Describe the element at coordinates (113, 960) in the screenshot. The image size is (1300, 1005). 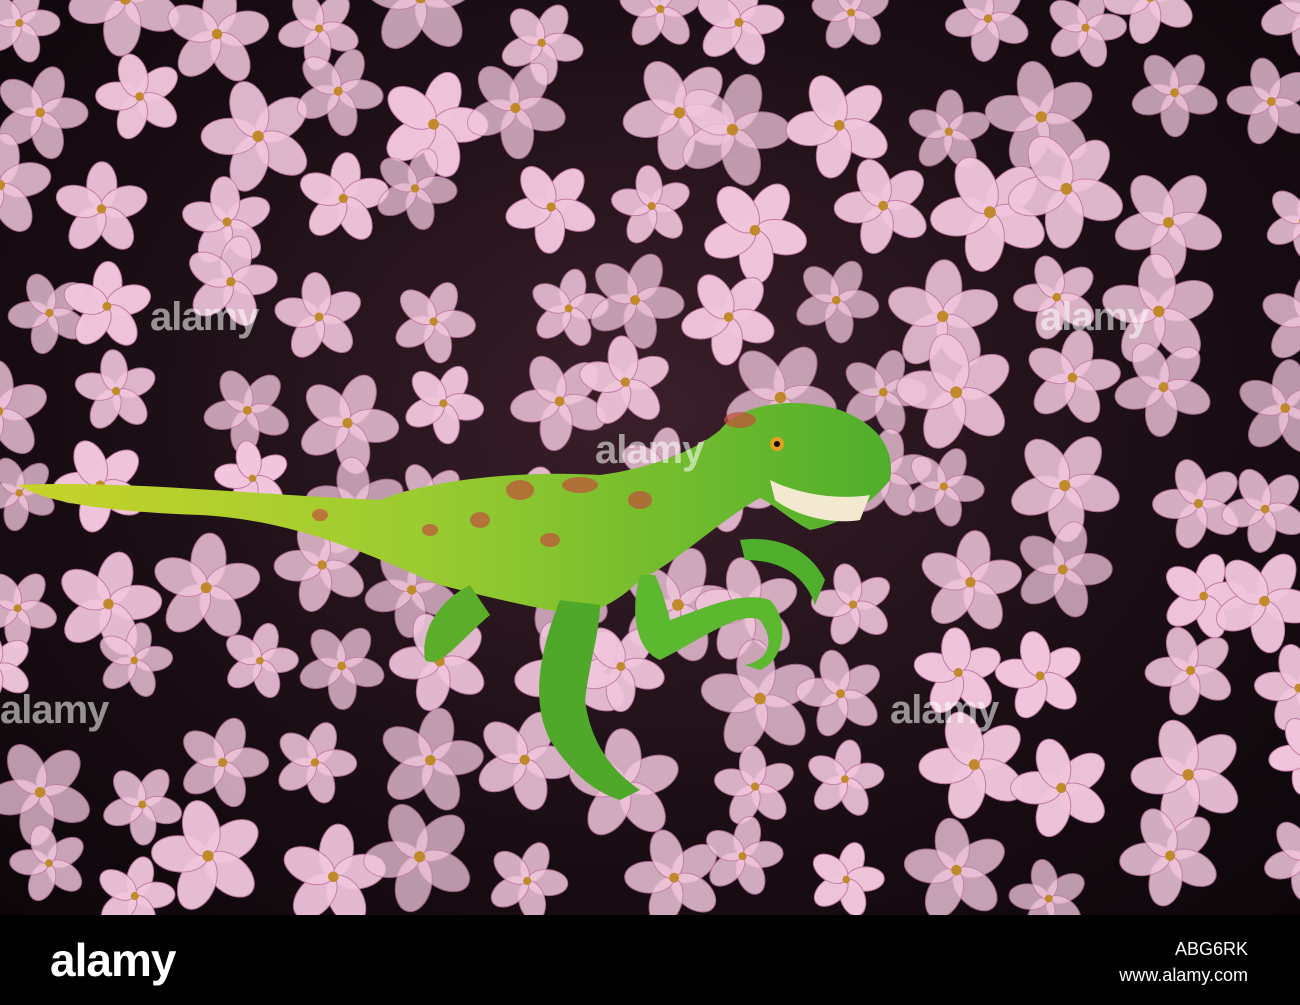
I see `alamy-logo: alamy` at that location.